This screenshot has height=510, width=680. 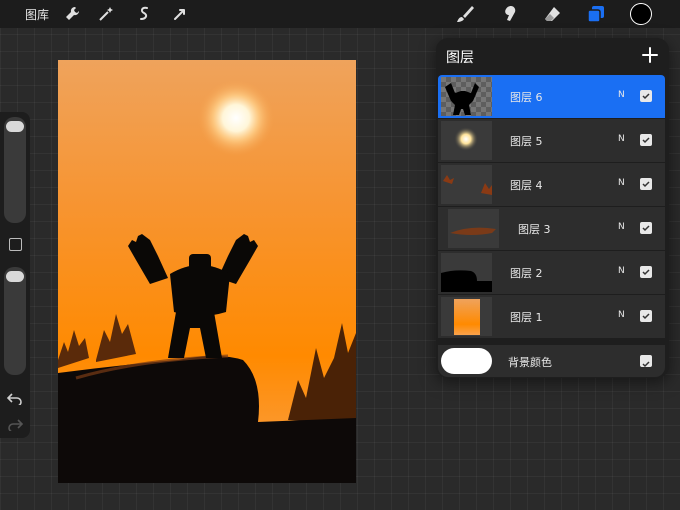 I want to click on layer-row-2: 图层 2 N, so click(x=551, y=272).